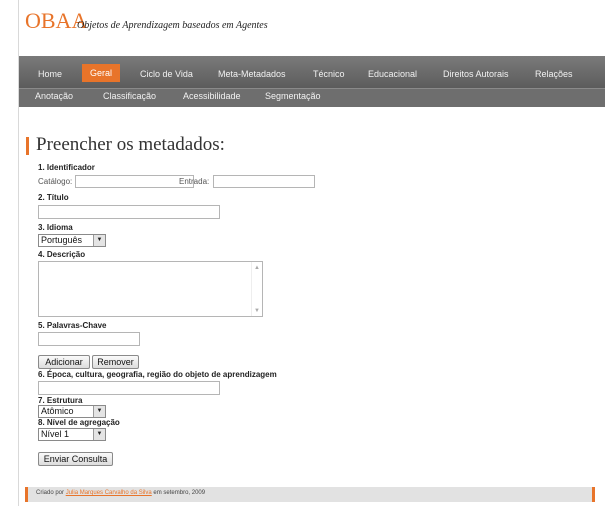 This screenshot has height=506, width=605. Describe the element at coordinates (54, 96) in the screenshot. I see `nav-item-anotacao: Anotação` at that location.